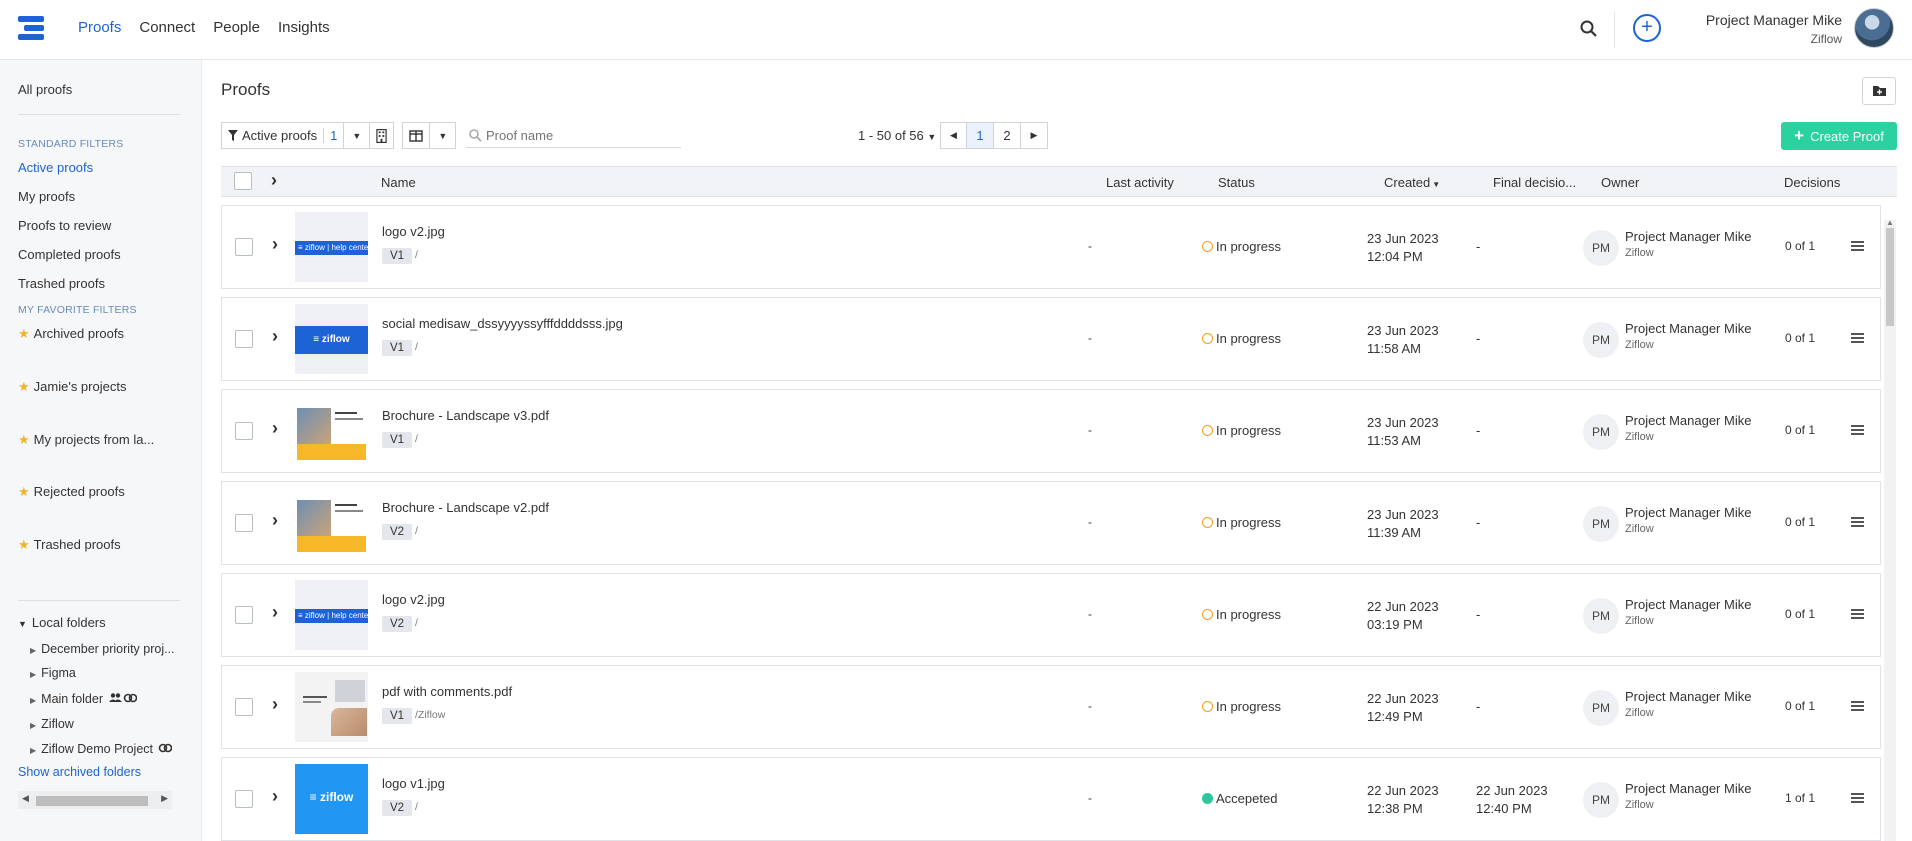 Image resolution: width=1912 pixels, height=841 pixels. I want to click on page-2-button: 2, so click(1007, 135).